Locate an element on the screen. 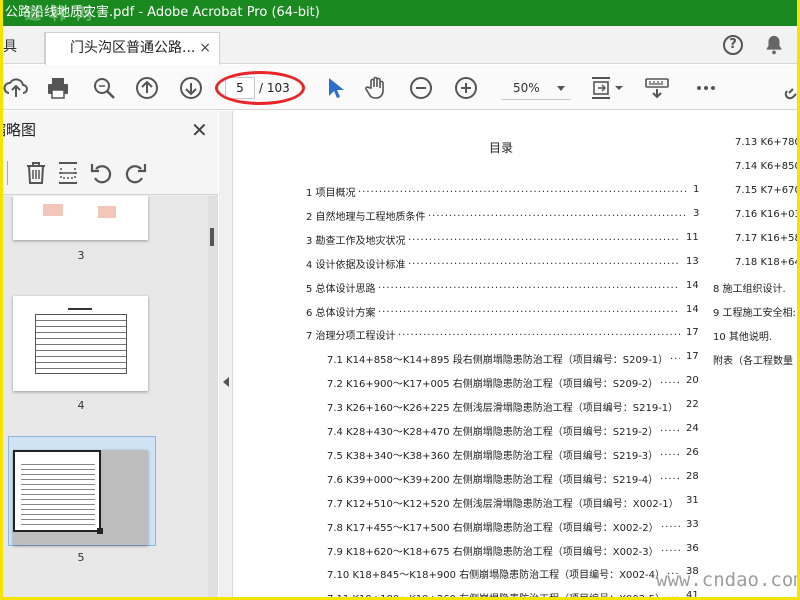 This screenshot has width=800, height=600. collapse-arrow-icon is located at coordinates (226, 382).